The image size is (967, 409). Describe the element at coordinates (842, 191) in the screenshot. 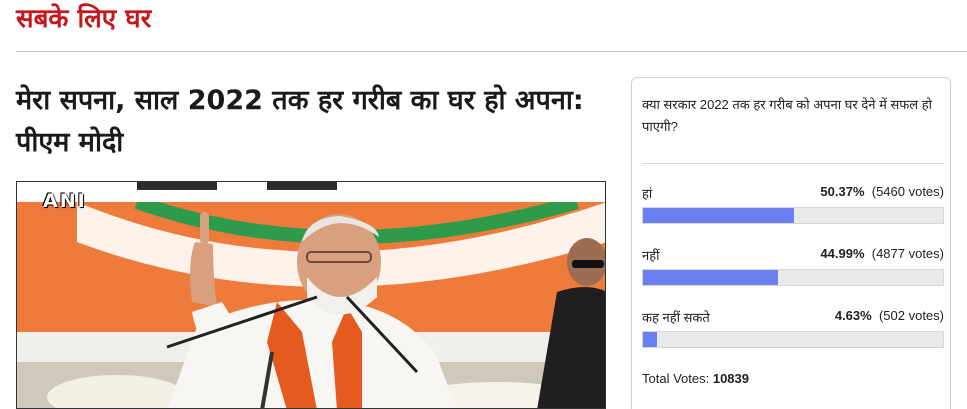

I see `poll-option-percent: 50.37%` at that location.